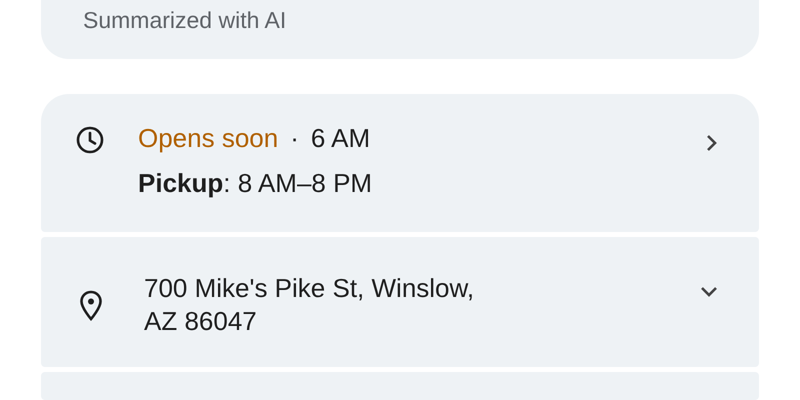 This screenshot has height=400, width=800. What do you see at coordinates (310, 288) in the screenshot?
I see `address-line: 700 Mike's Pike St, Winslow,` at bounding box center [310, 288].